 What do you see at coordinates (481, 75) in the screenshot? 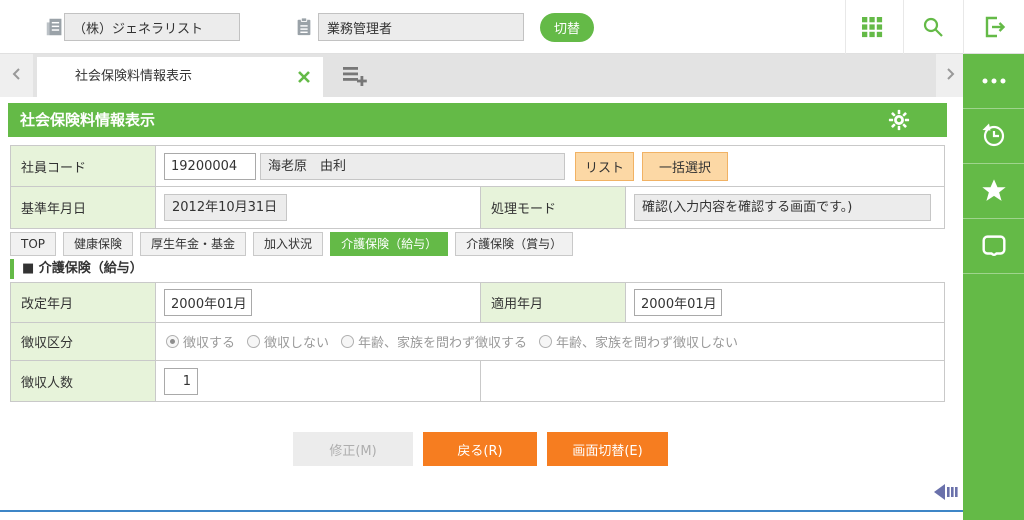
I see `document-tab-bar: 社会保険料情報表示` at bounding box center [481, 75].